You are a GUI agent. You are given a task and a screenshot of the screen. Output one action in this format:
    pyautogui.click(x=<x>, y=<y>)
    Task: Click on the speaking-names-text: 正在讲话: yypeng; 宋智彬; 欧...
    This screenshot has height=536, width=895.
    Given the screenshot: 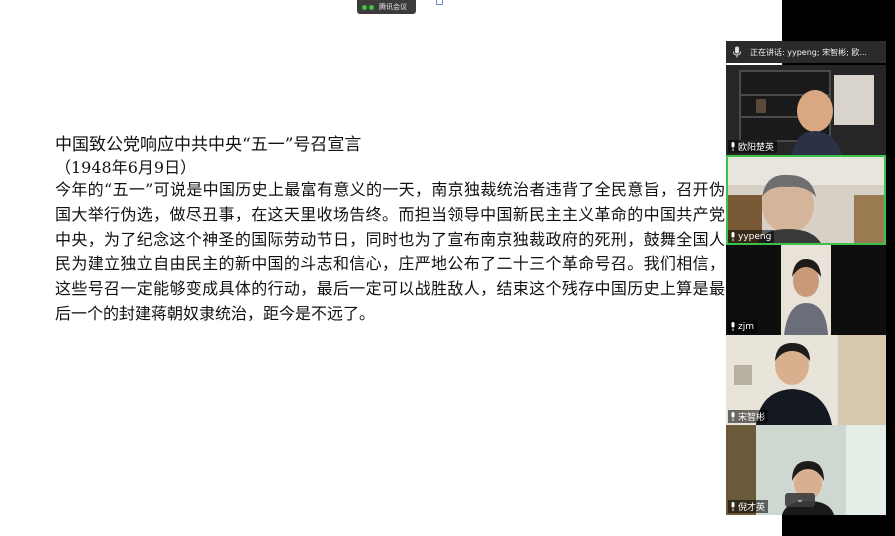 What is the action you would take?
    pyautogui.click(x=808, y=52)
    